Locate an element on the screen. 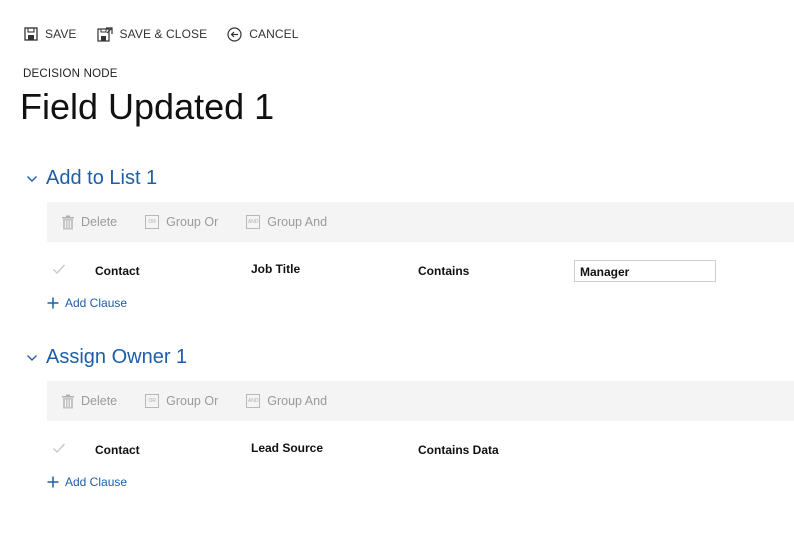  condition-row: Contact Job Title Contains Manager is located at coordinates (420, 270).